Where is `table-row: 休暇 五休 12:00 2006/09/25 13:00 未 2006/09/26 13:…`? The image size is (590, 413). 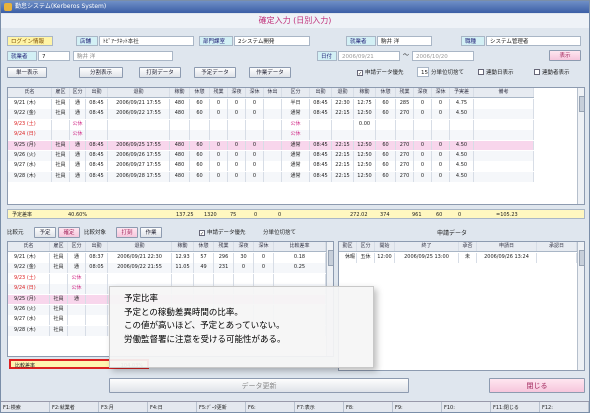 table-row: 休暇 五休 12:00 2006/09/25 13:00 未 2006/09/26 13:… is located at coordinates (458, 258).